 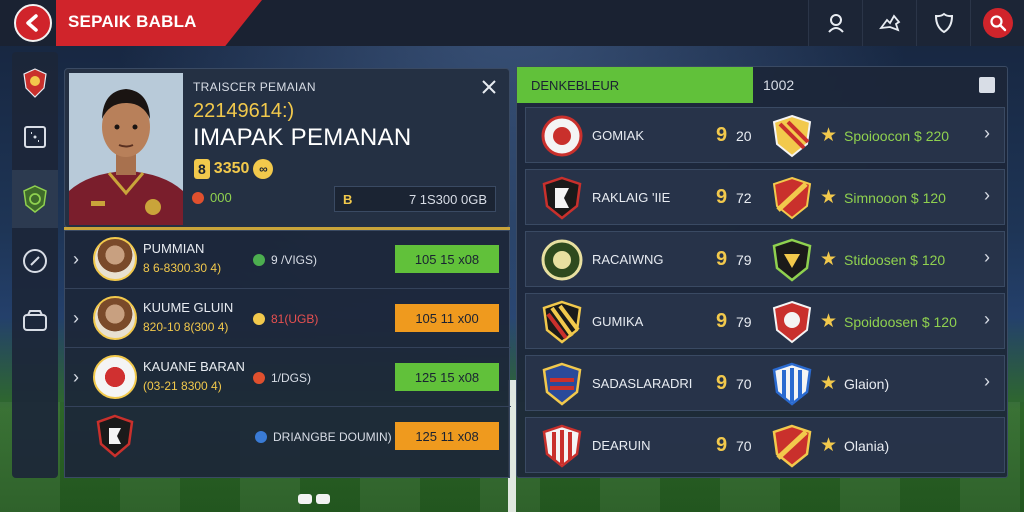 What do you see at coordinates (188, 307) in the screenshot?
I see `list-item-name: KUUME GLUIN` at bounding box center [188, 307].